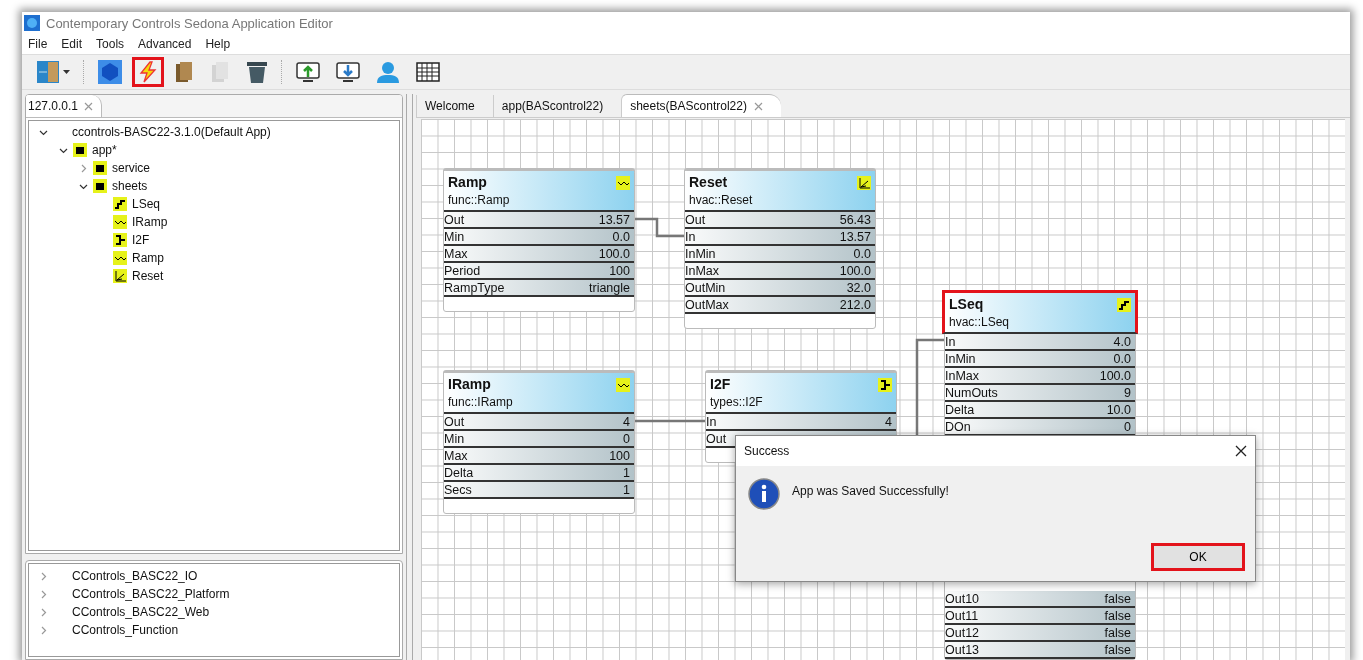 Image resolution: width=1363 pixels, height=660 pixels. I want to click on node-type: hvac::LSeq, so click(980, 323).